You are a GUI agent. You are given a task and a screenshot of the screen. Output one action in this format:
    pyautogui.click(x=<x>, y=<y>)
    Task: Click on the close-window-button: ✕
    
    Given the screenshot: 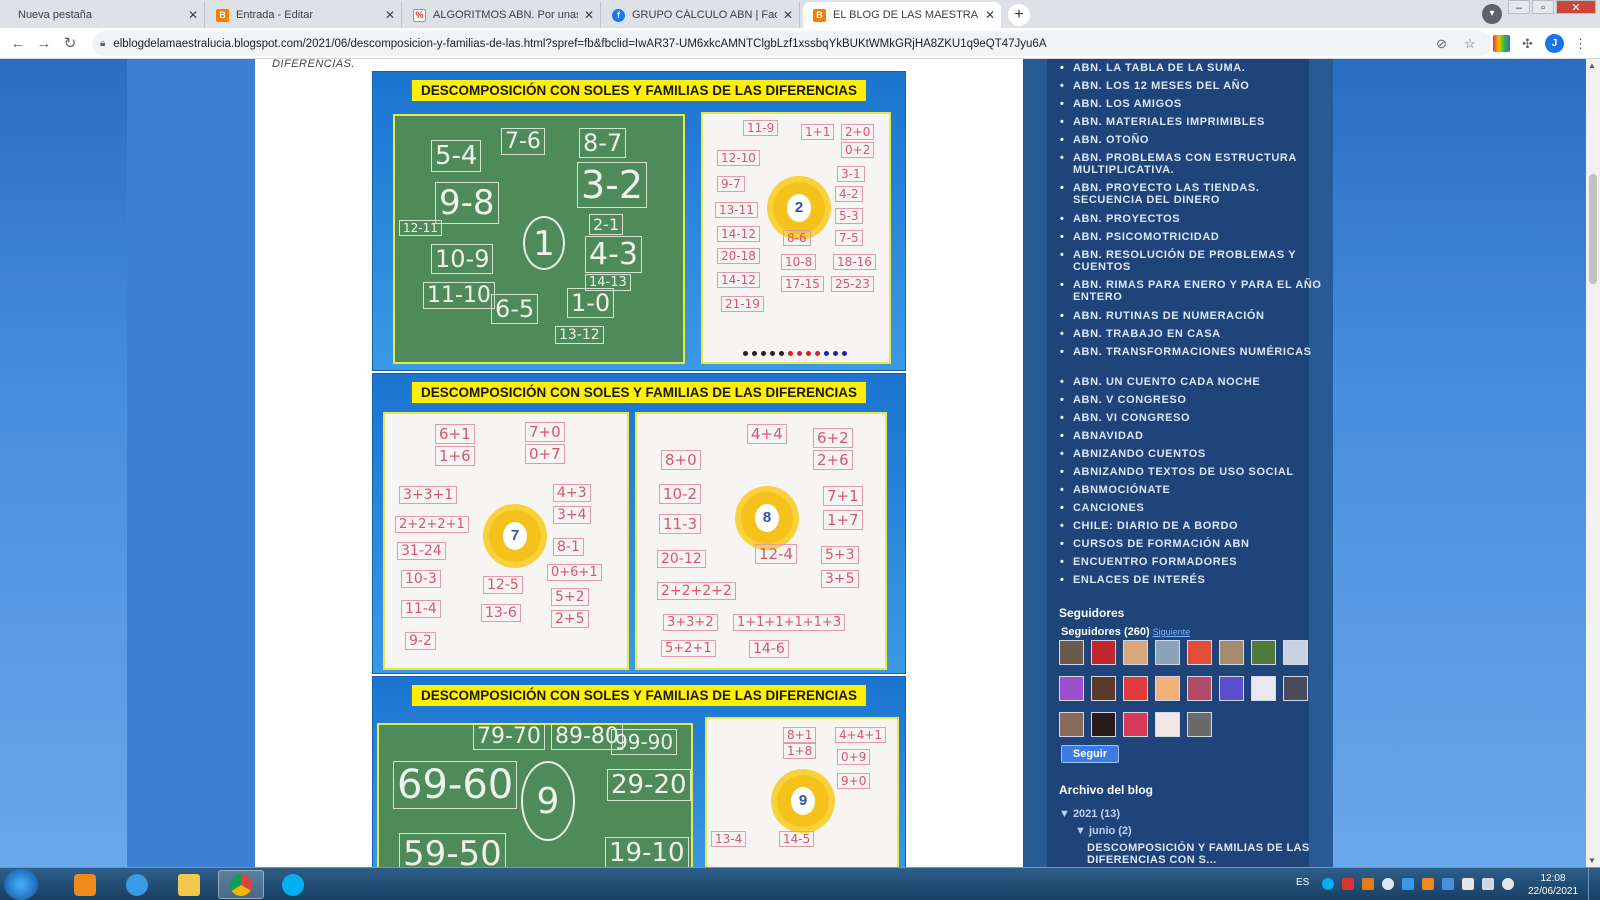 What is the action you would take?
    pyautogui.click(x=1576, y=7)
    